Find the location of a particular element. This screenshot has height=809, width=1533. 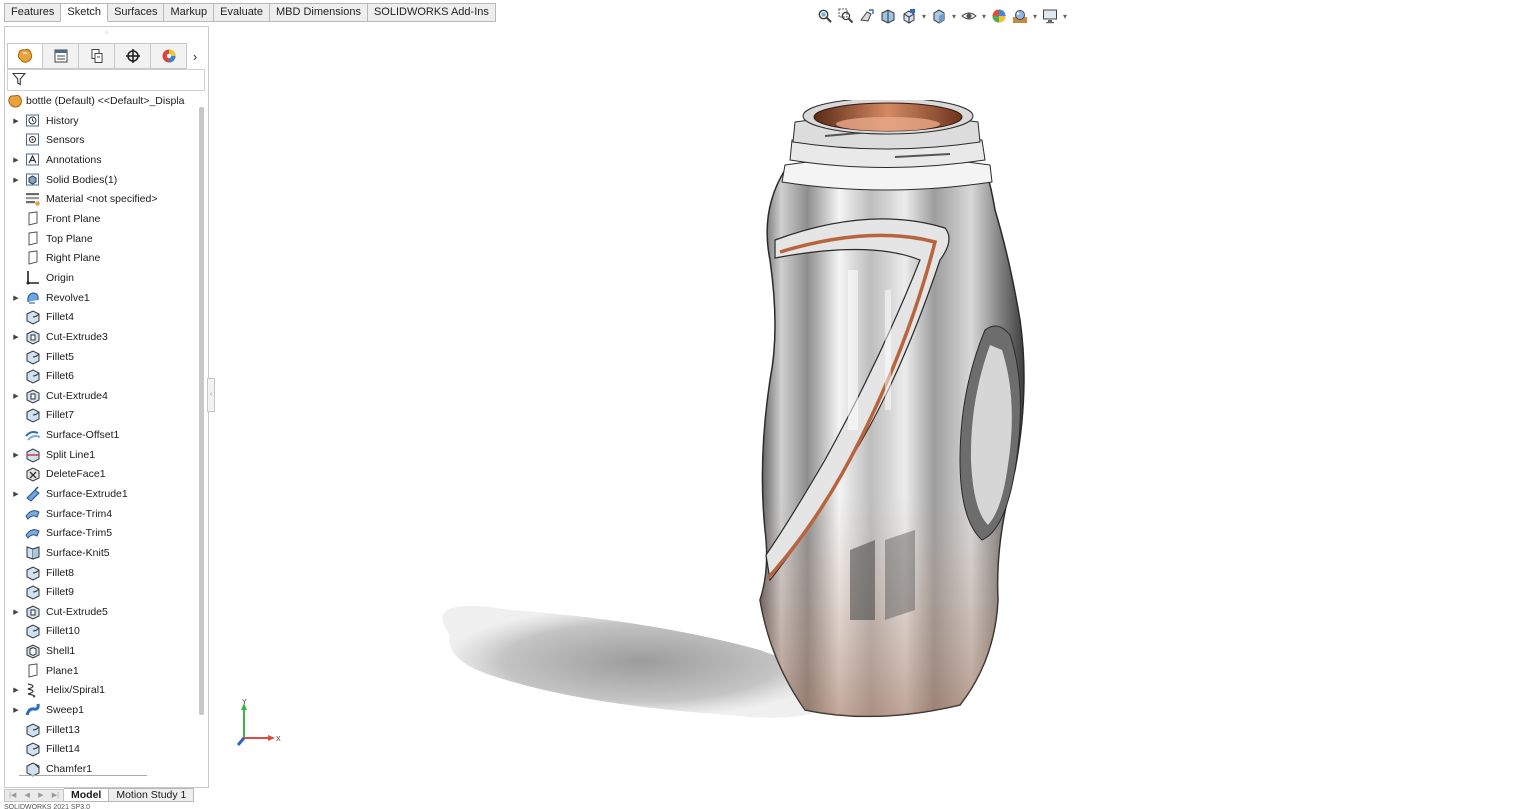

tree-item-surface-trim4: Surface-Trim4 is located at coordinates (103, 514).